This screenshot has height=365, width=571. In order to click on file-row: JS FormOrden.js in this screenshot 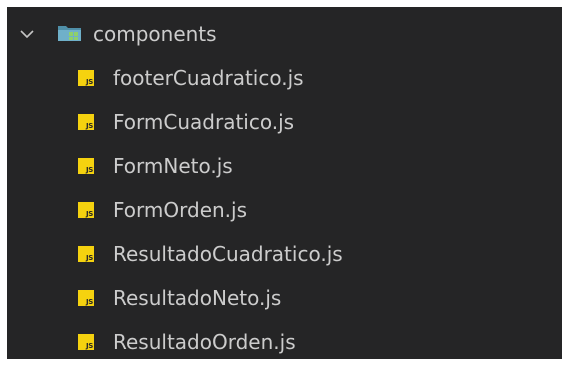, I will do `click(284, 210)`.